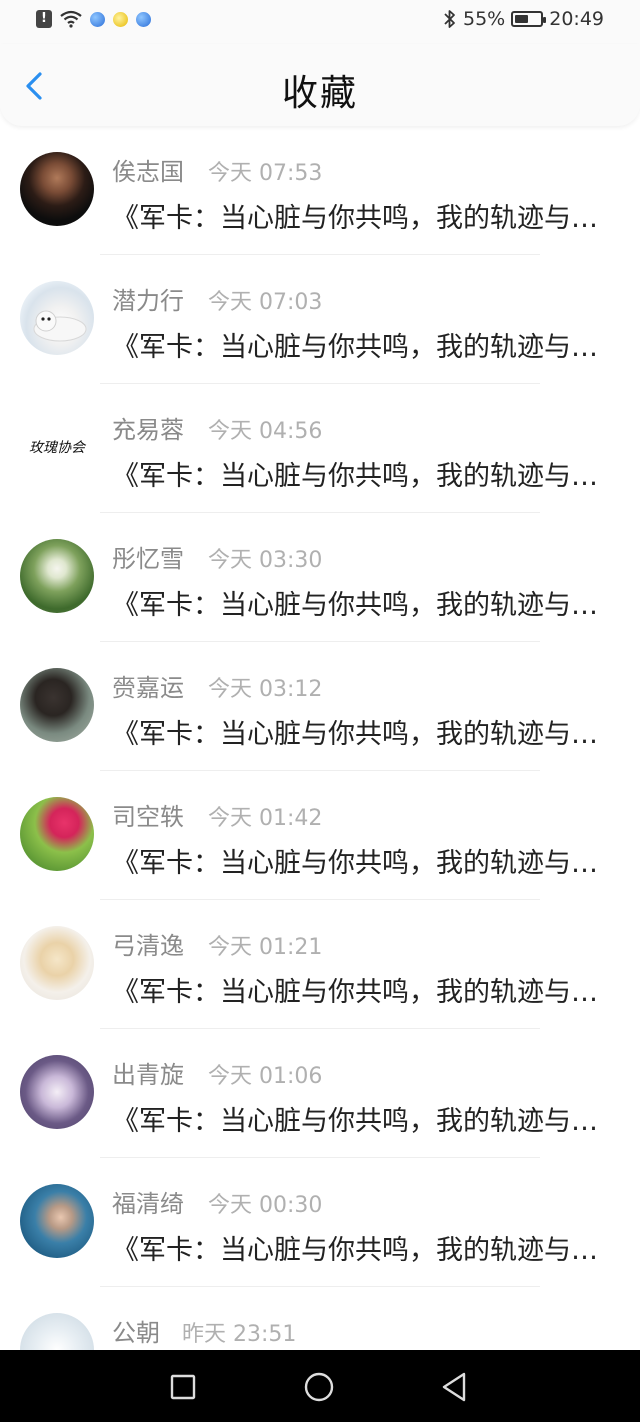 Image resolution: width=640 pixels, height=1422 pixels. What do you see at coordinates (320, 319) in the screenshot?
I see `list-item: 潜力行 今天 07:03 《军卡：当心脏与你共鸣，我的轨迹与你同在》` at bounding box center [320, 319].